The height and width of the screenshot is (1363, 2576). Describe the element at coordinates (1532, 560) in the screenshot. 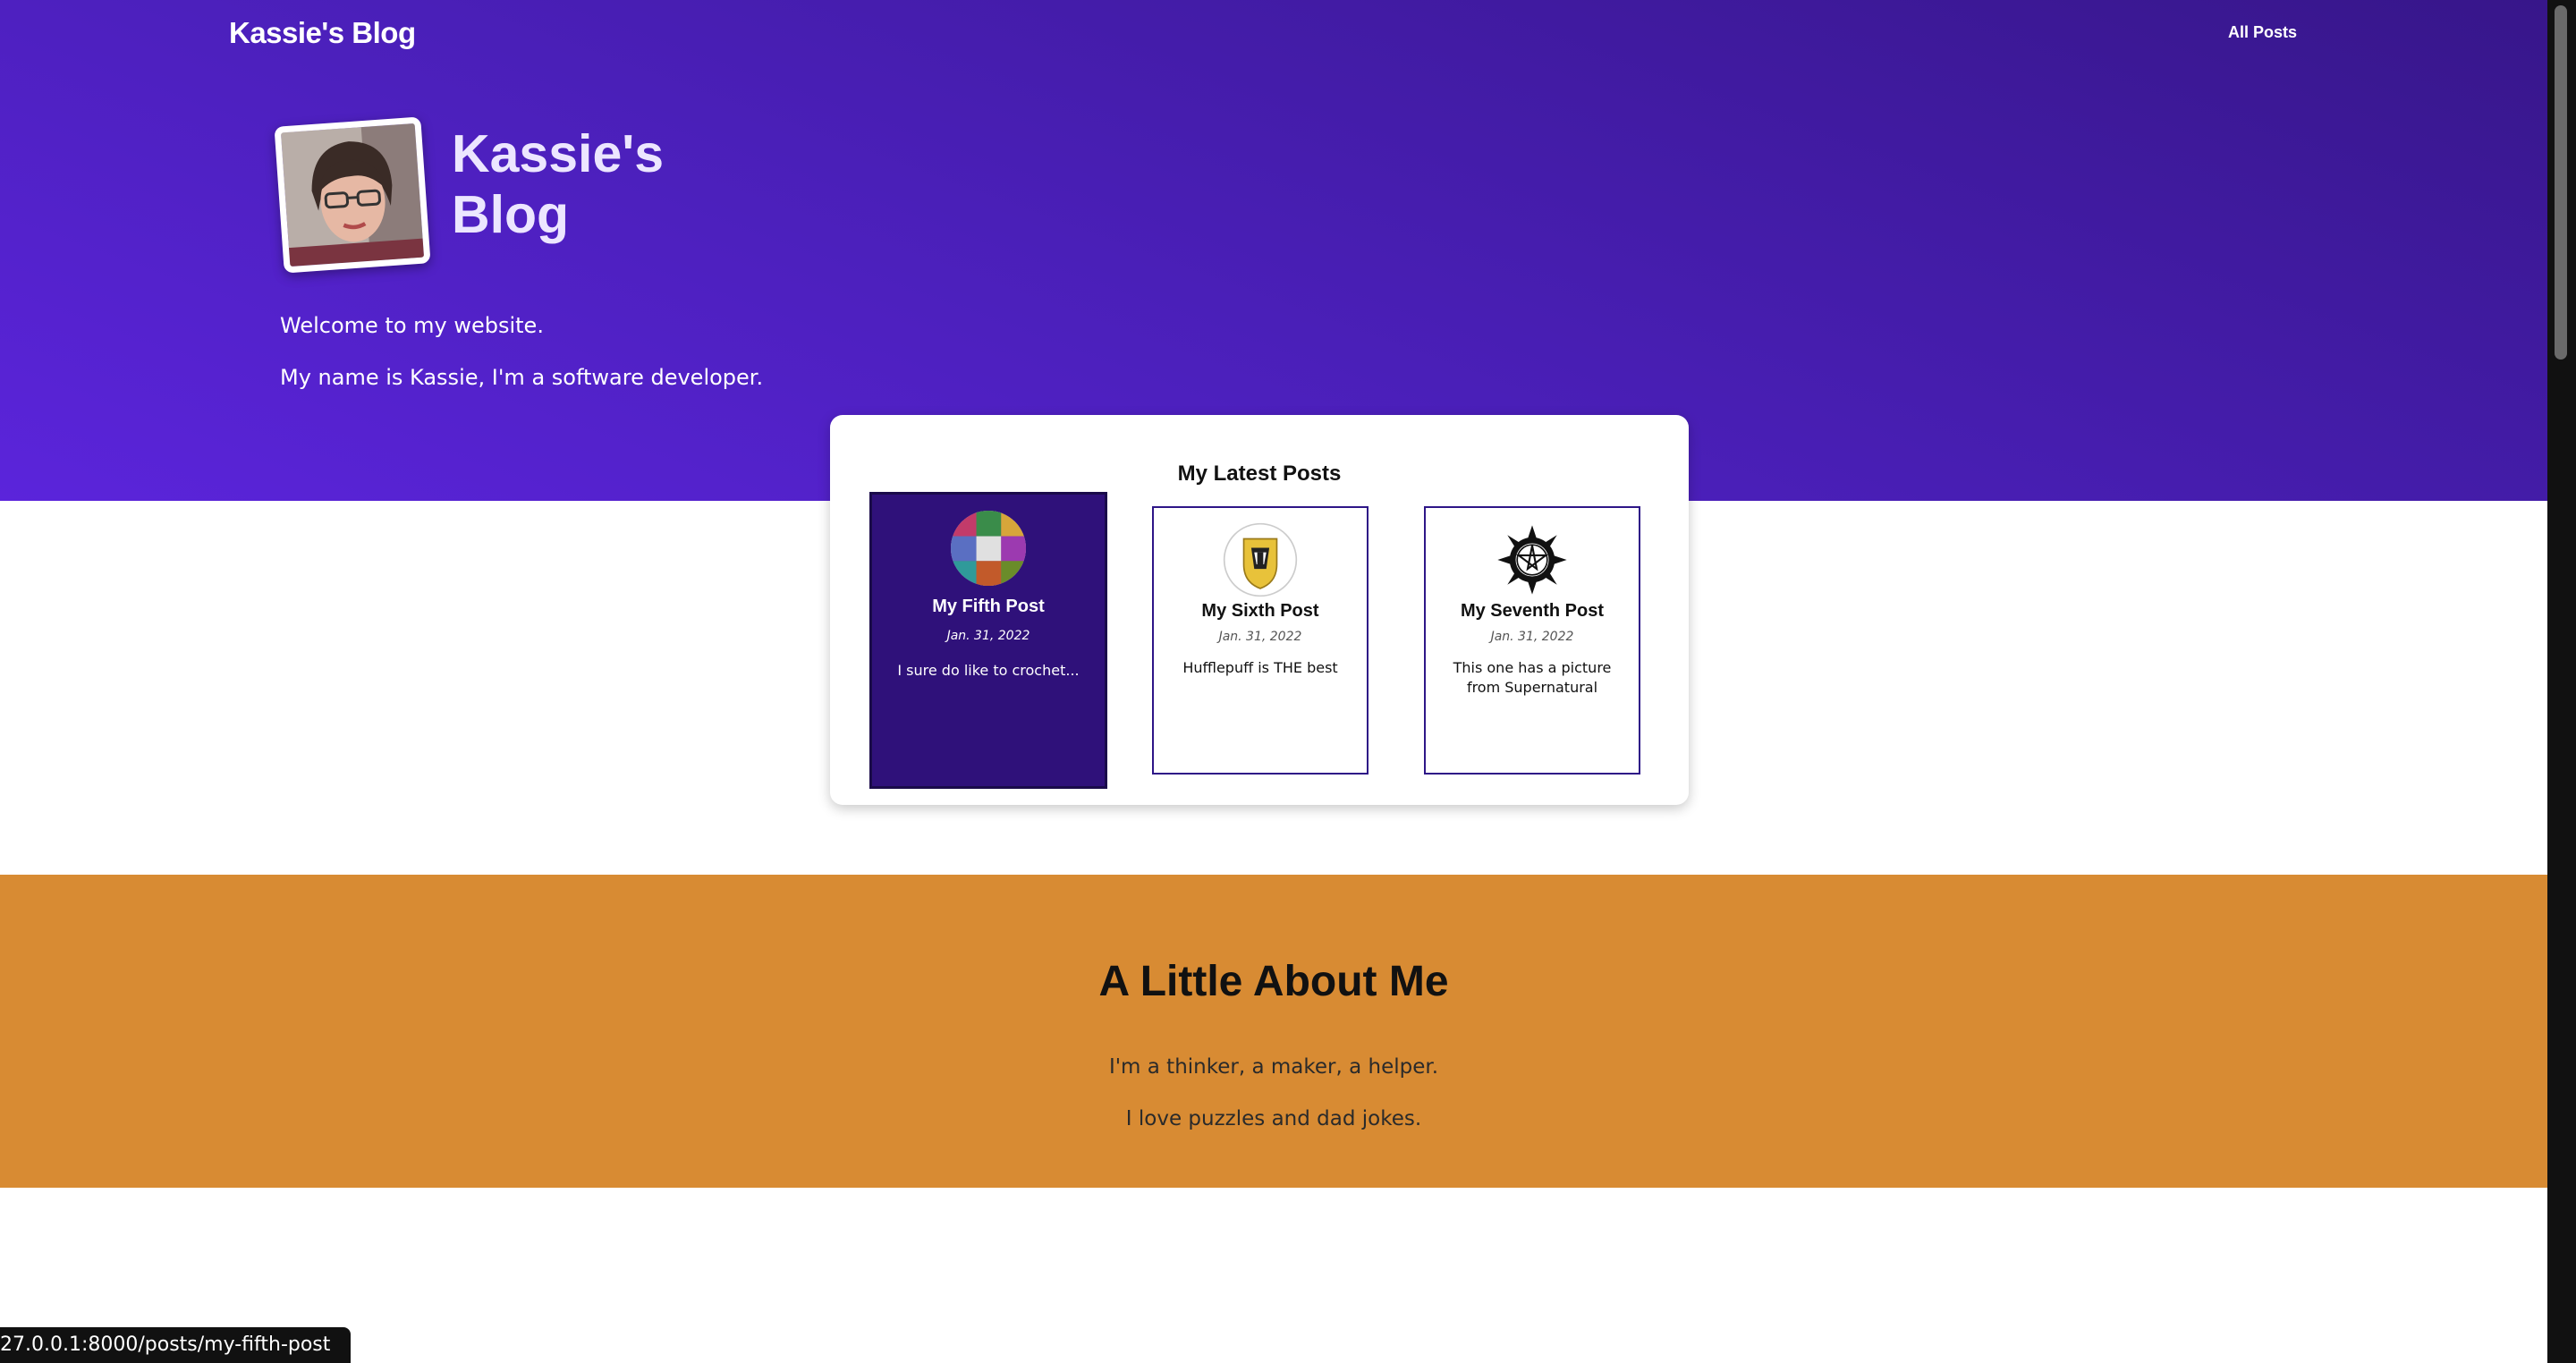

I see `supernatural-symbol-image` at that location.